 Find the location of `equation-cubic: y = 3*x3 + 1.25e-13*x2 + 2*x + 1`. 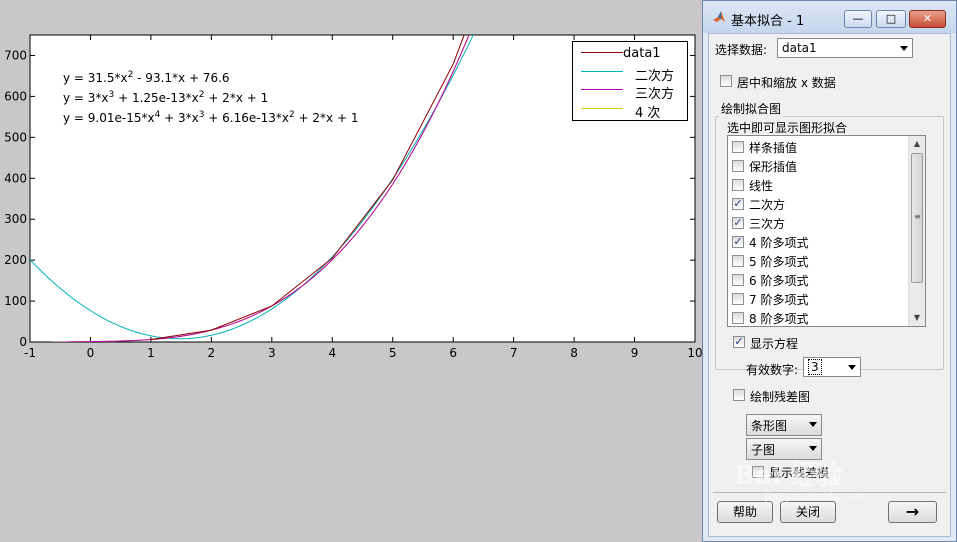

equation-cubic: y = 3*x3 + 1.25e-13*x2 + 2*x + 1 is located at coordinates (166, 97).